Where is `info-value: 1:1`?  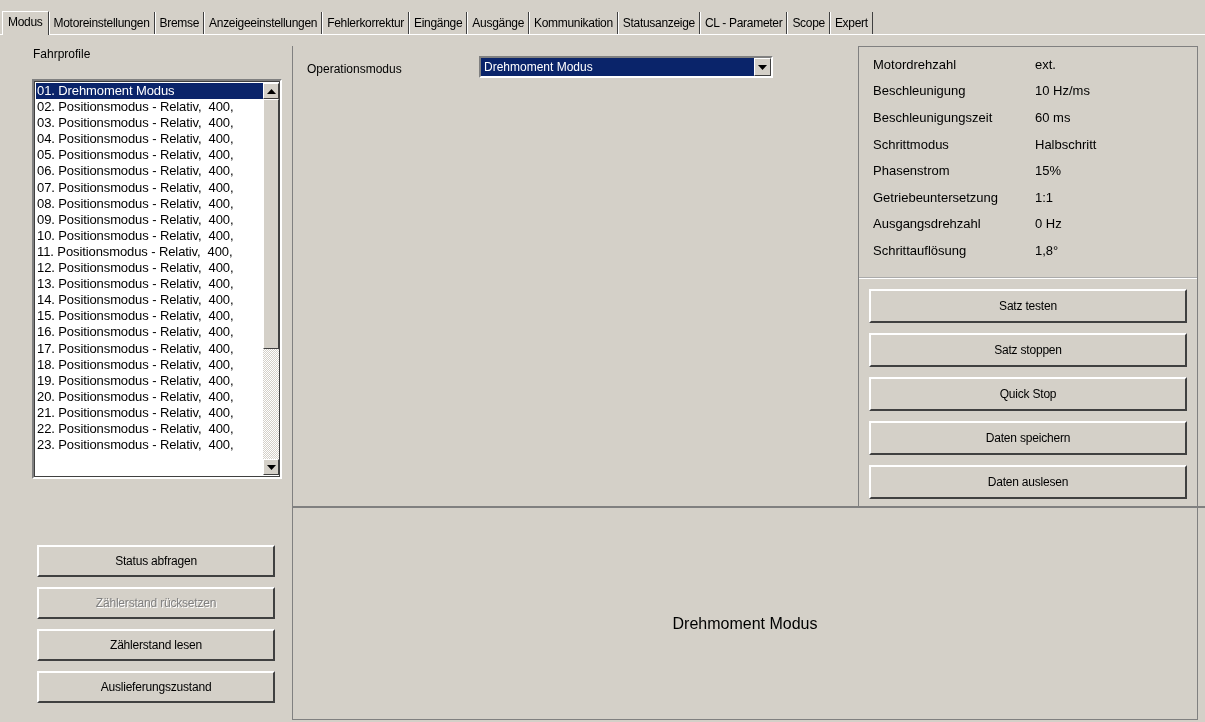 info-value: 1:1 is located at coordinates (1044, 197).